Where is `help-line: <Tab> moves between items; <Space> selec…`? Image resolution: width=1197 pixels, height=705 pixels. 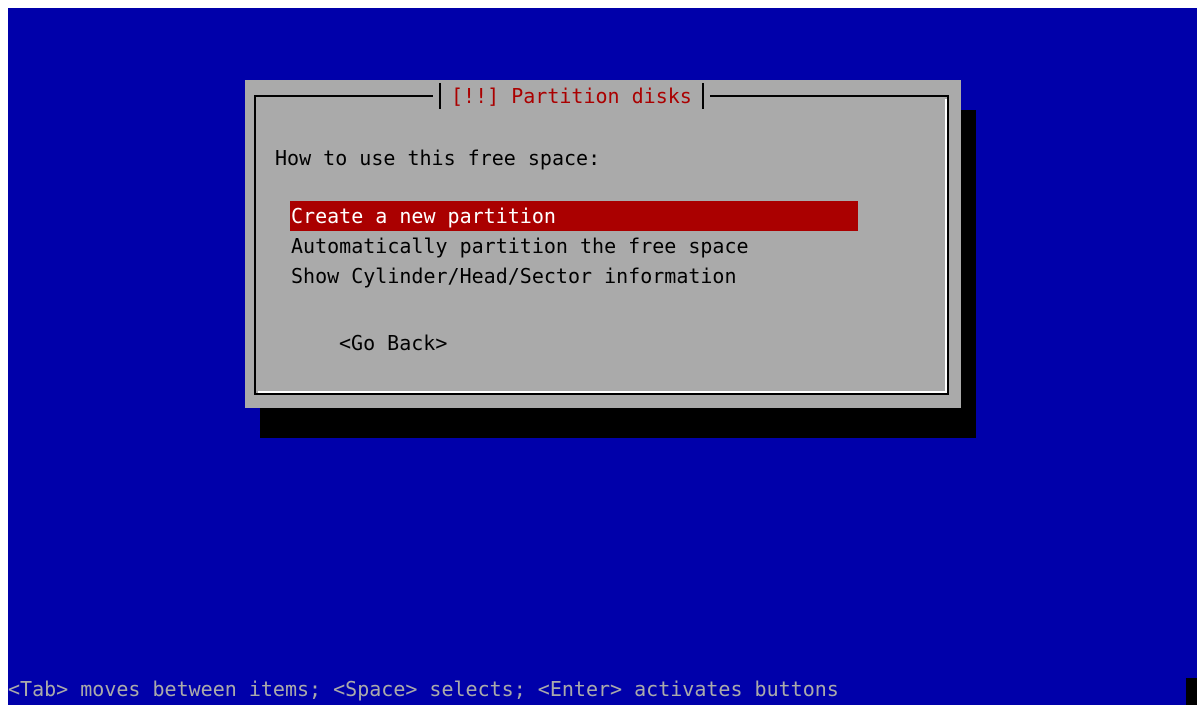 help-line: <Tab> moves between items; <Space> selec… is located at coordinates (423, 689).